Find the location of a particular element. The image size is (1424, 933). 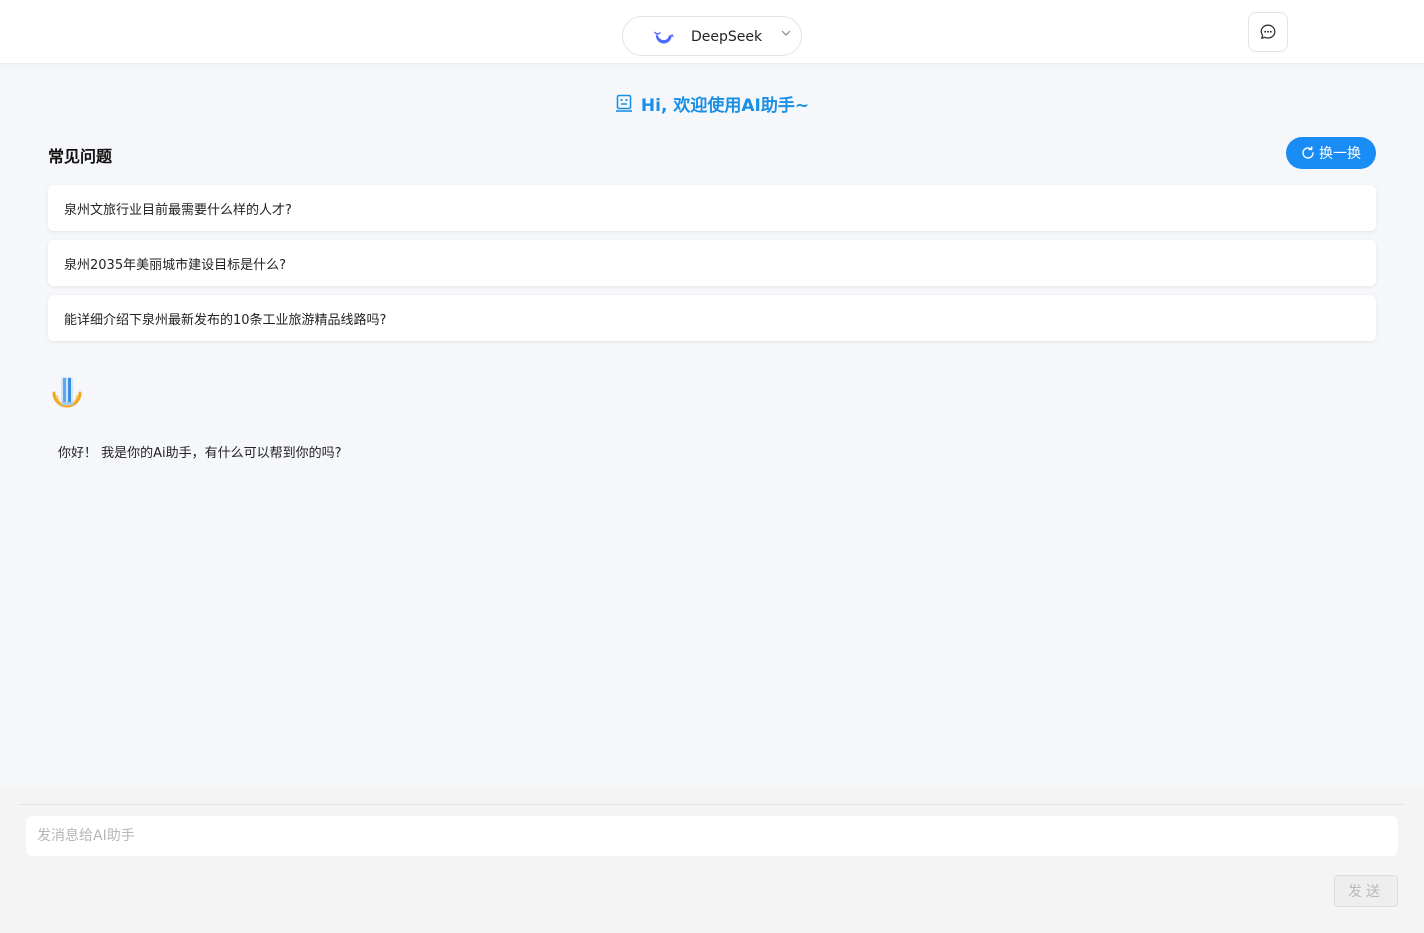

message-input is located at coordinates (712, 836).